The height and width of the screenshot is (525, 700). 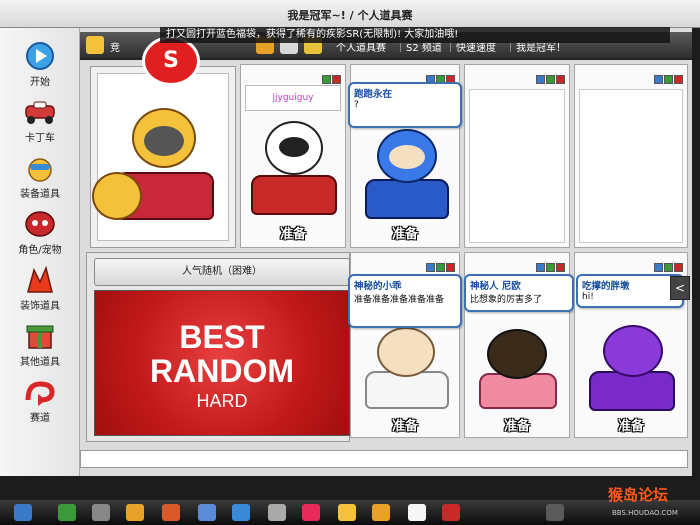 I want to click on book-icon, so click(x=417, y=512).